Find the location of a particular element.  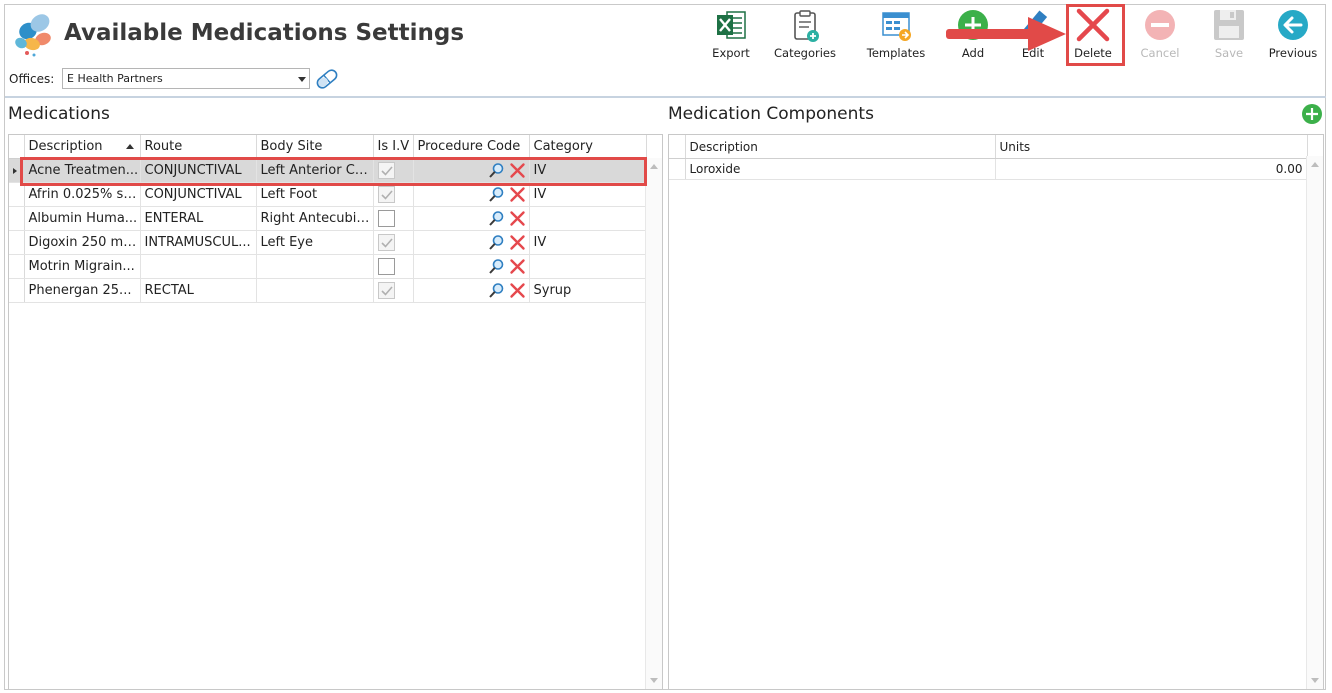

cell-route: CONJUNCTIVAL is located at coordinates (198, 194).